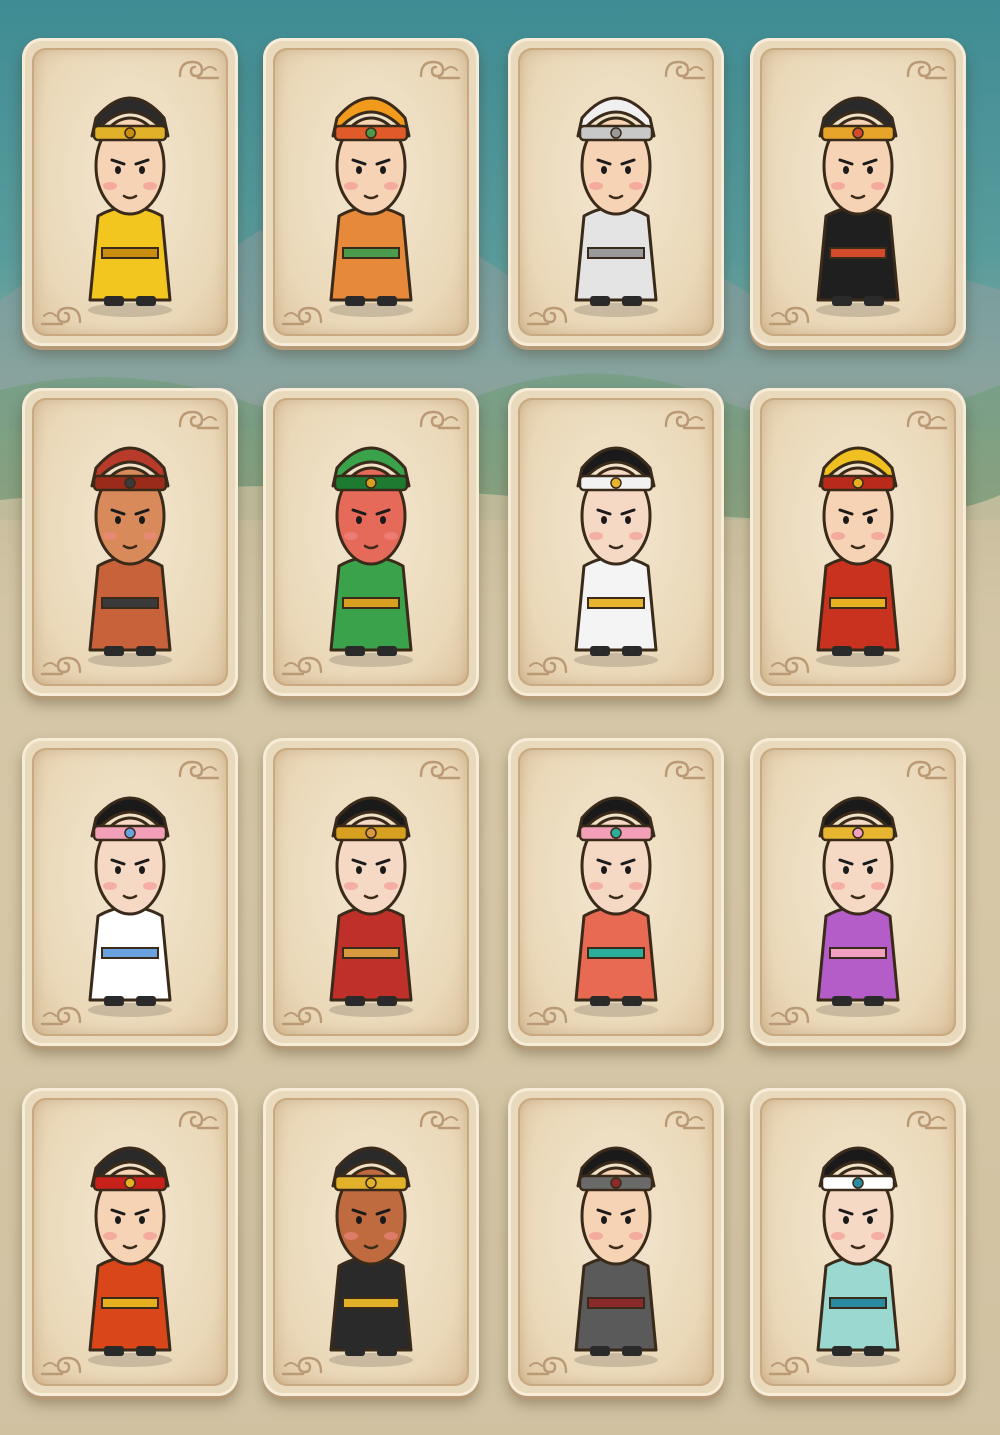 This screenshot has width=1000, height=1435. Describe the element at coordinates (858, 556) in the screenshot. I see `monk-staff-icon` at that location.